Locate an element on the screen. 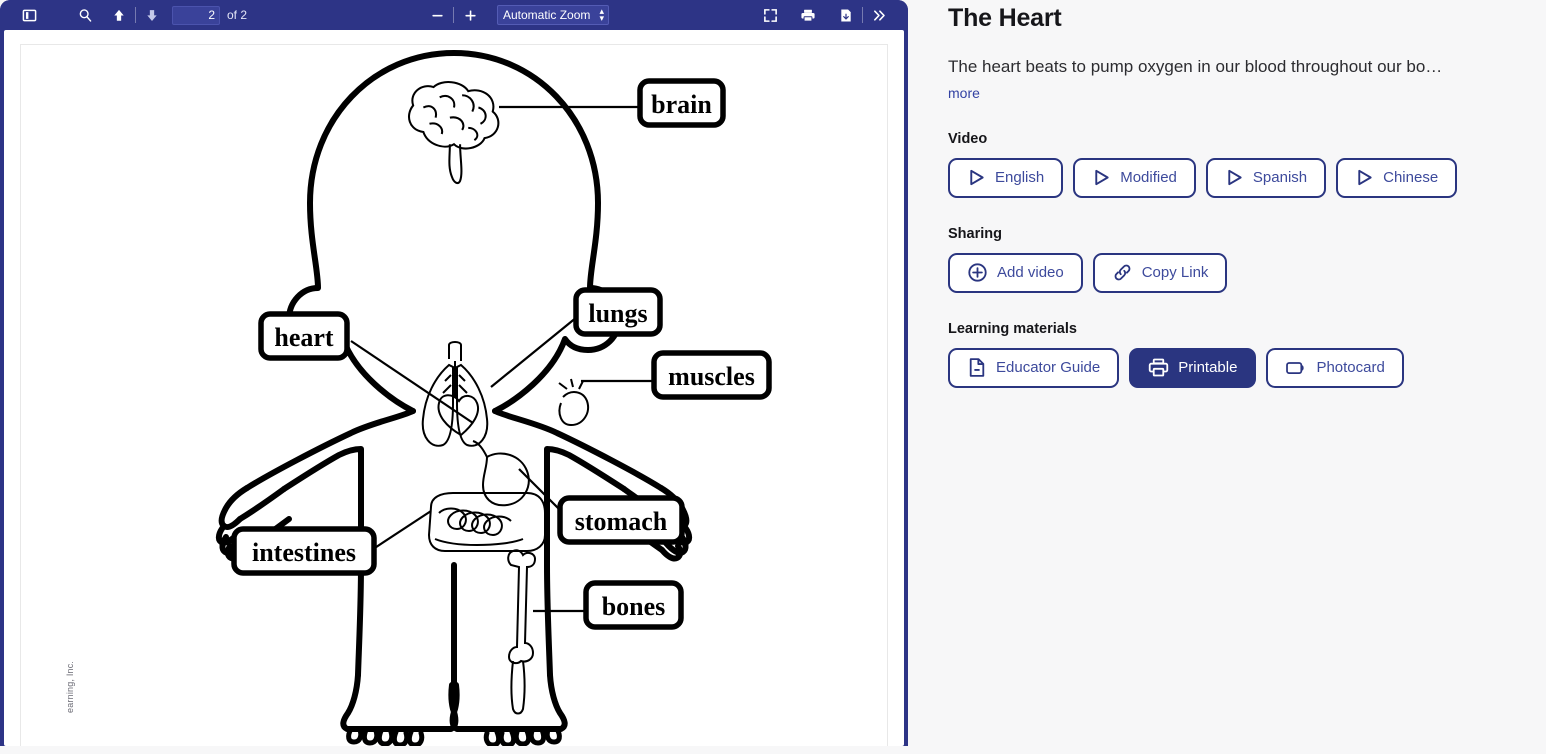 The width and height of the screenshot is (1546, 754). label-heart: heart is located at coordinates (304, 336).